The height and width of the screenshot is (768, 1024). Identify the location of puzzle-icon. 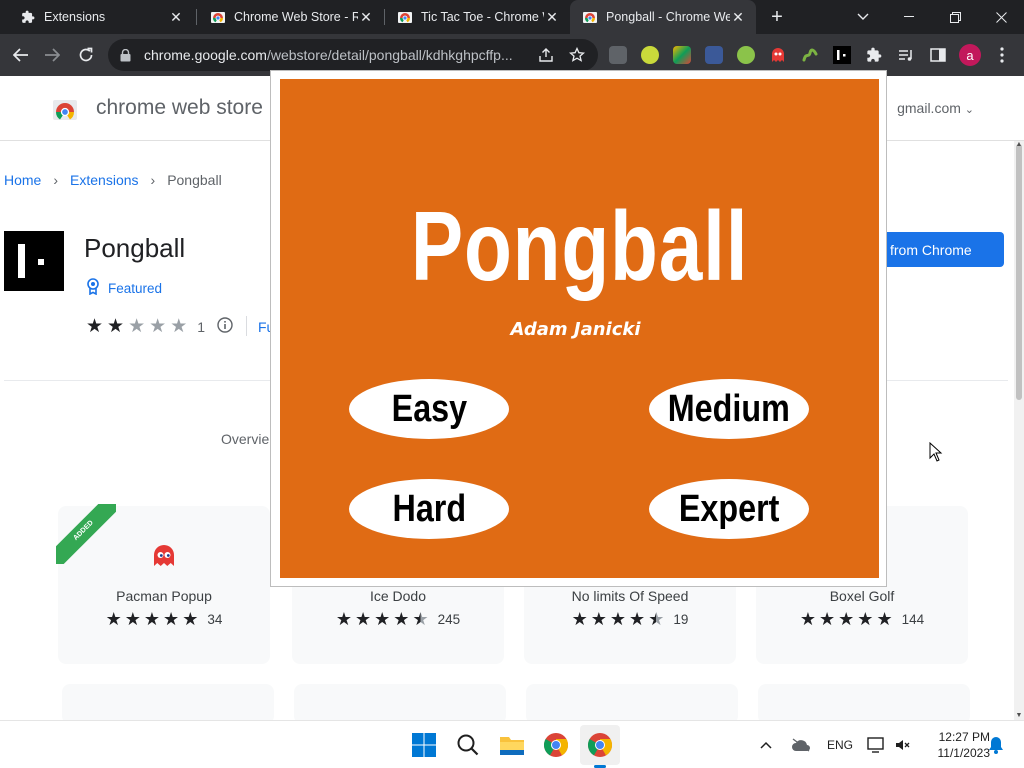
(28, 17).